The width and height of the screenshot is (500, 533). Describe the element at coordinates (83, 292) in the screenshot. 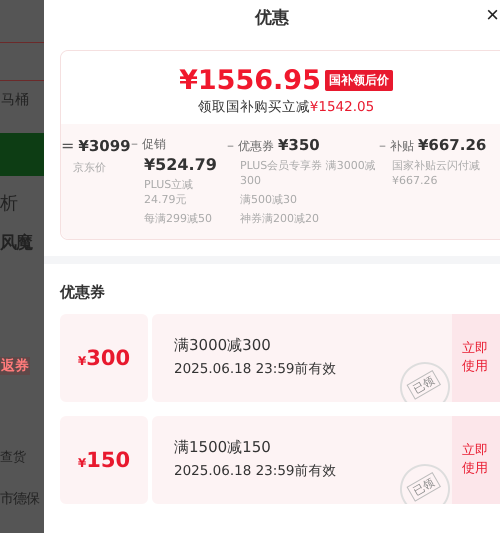

I see `section-title: 优惠券` at that location.